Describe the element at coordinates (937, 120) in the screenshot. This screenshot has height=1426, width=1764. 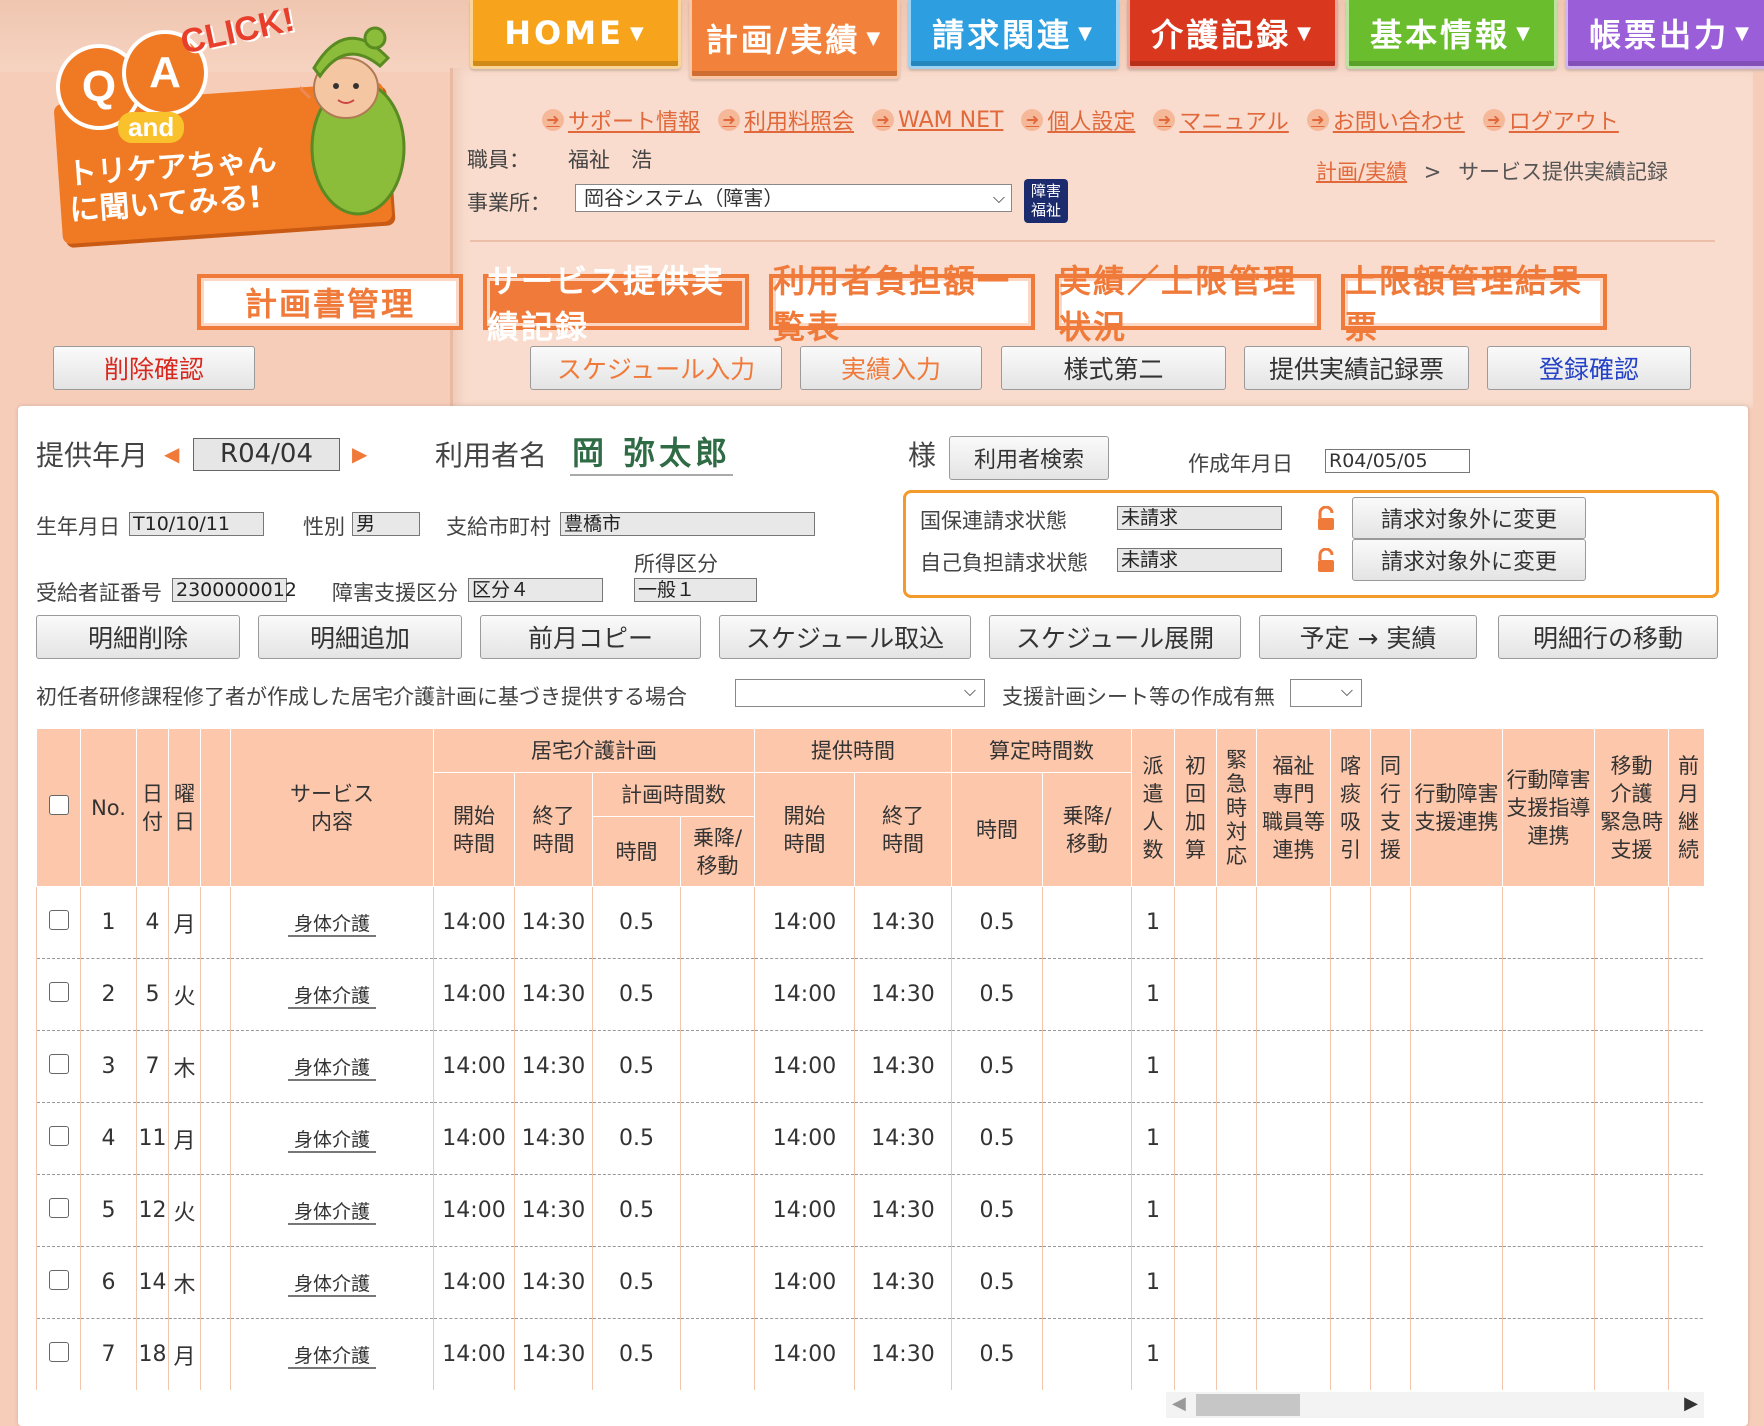
I see `link-wamnet: ➜ WAM NET` at that location.